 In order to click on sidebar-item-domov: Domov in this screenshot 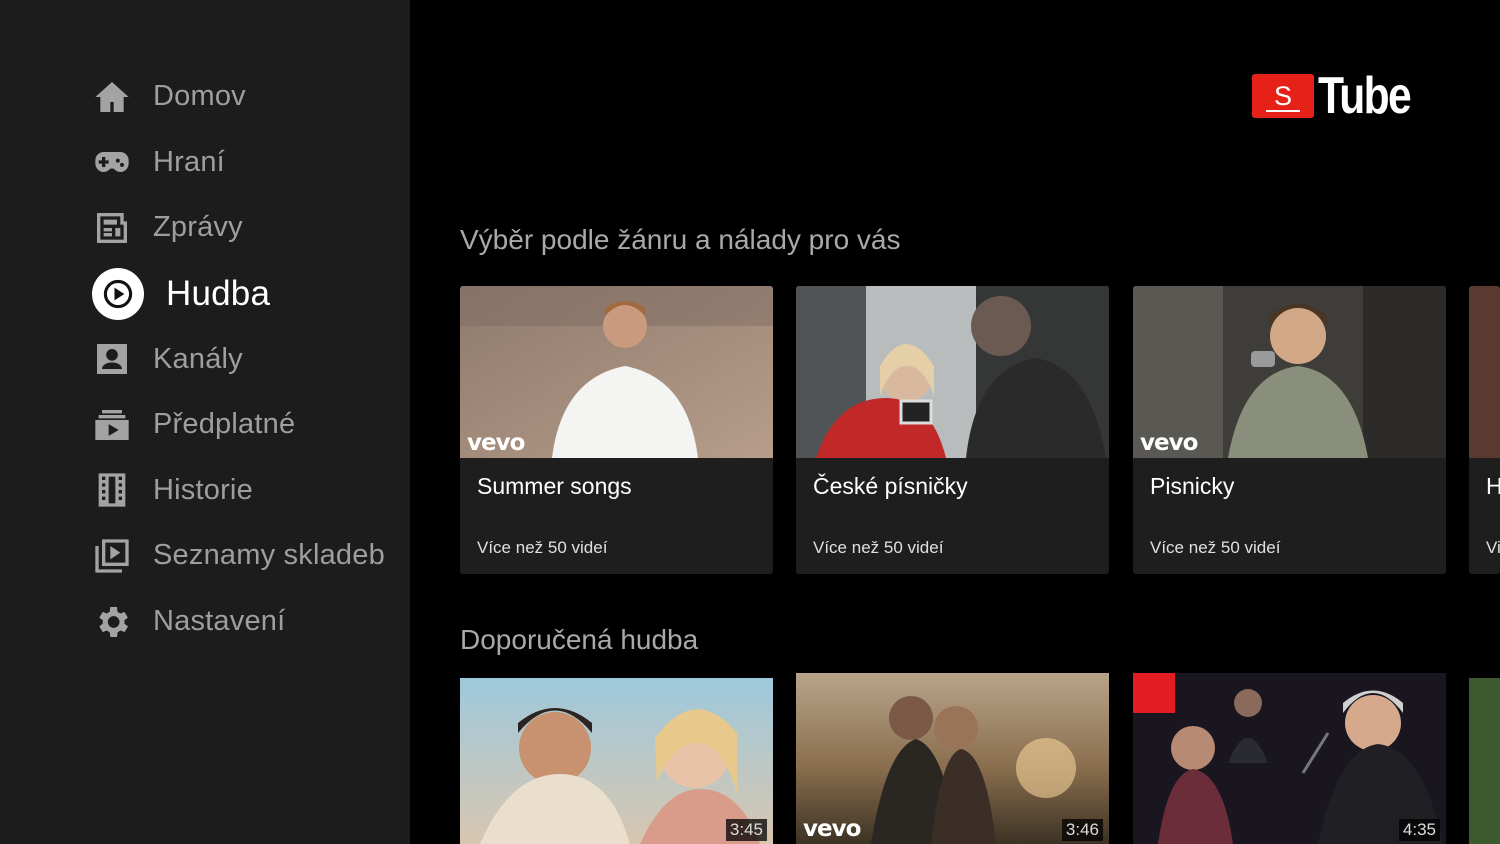, I will do `click(245, 97)`.